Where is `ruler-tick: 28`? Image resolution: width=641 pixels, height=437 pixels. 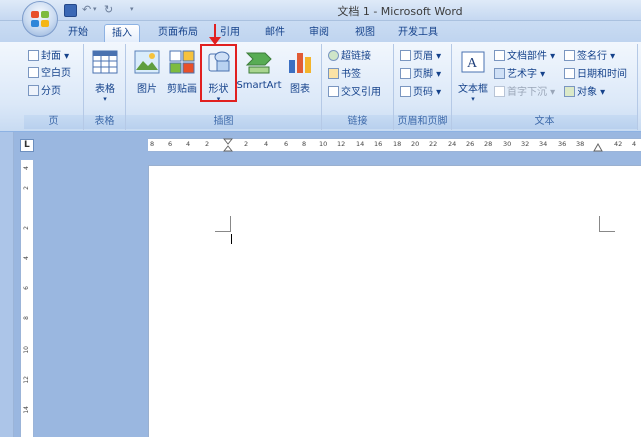
ruler-tick: 28 is located at coordinates (488, 144).